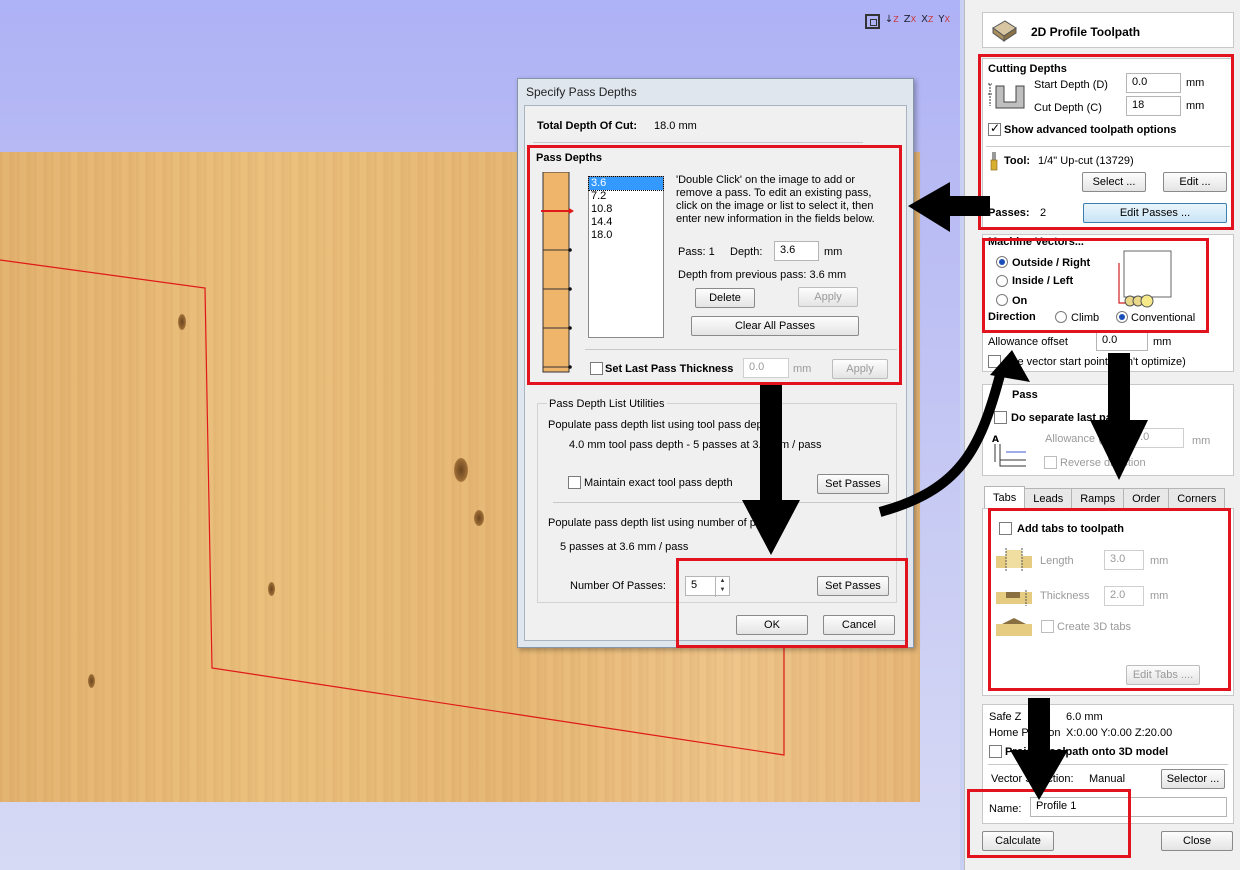 This screenshot has width=1240, height=870. Describe the element at coordinates (1020, 301) in the screenshot. I see `on-label: On` at that location.